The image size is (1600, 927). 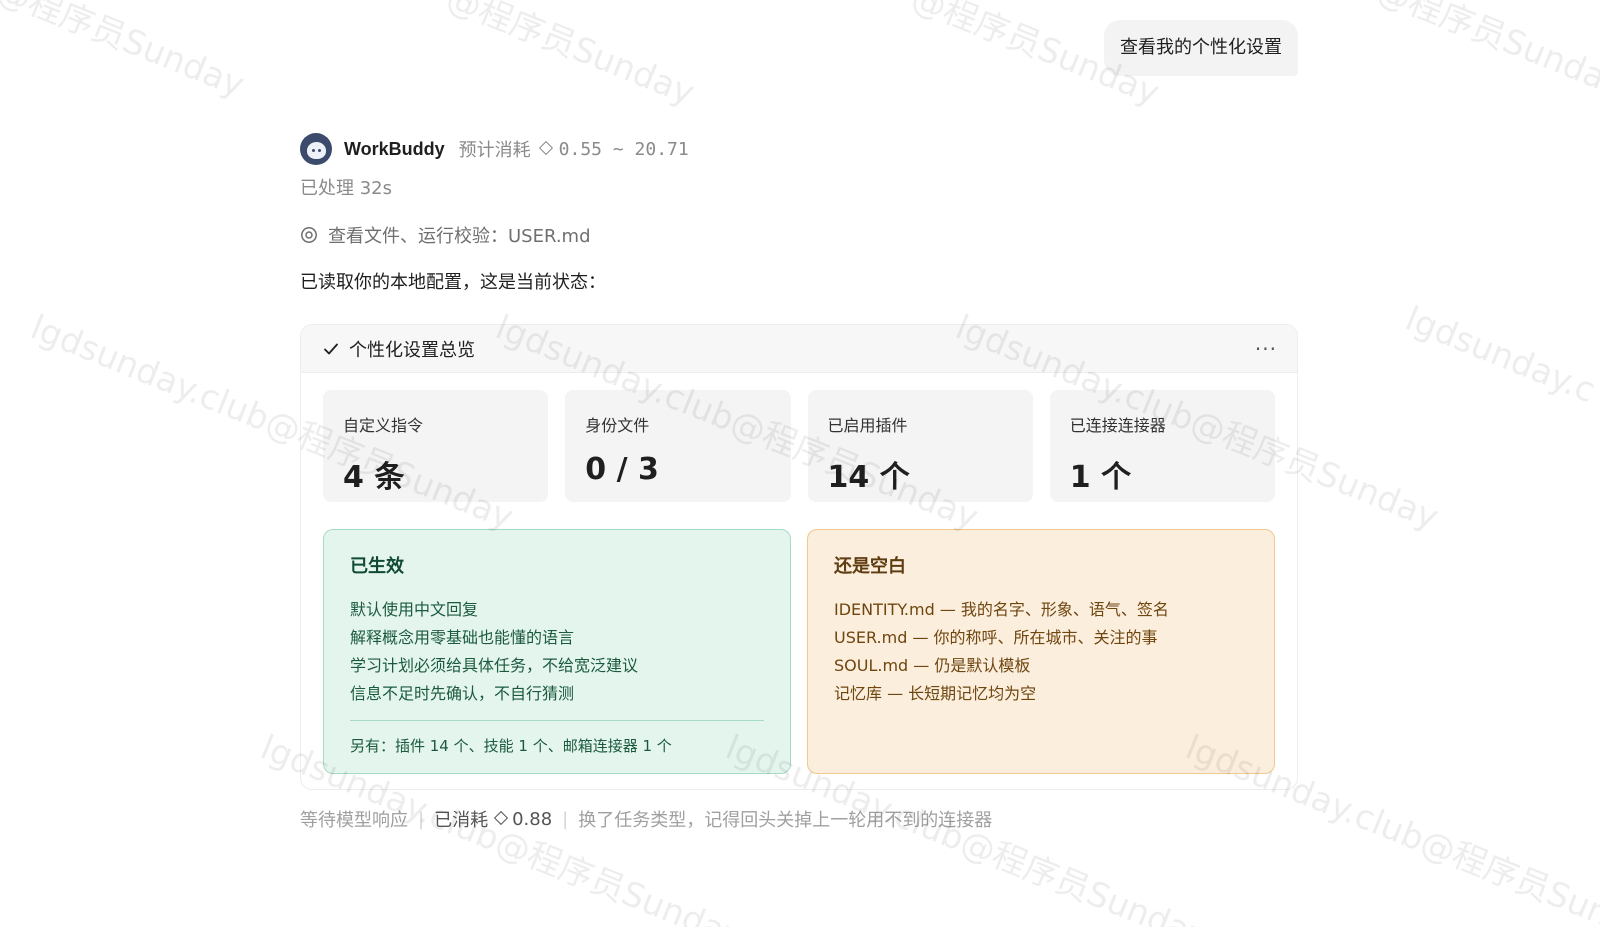 What do you see at coordinates (1162, 446) in the screenshot?
I see `stat-connected-connectors: 已连接连接器 1 个` at bounding box center [1162, 446].